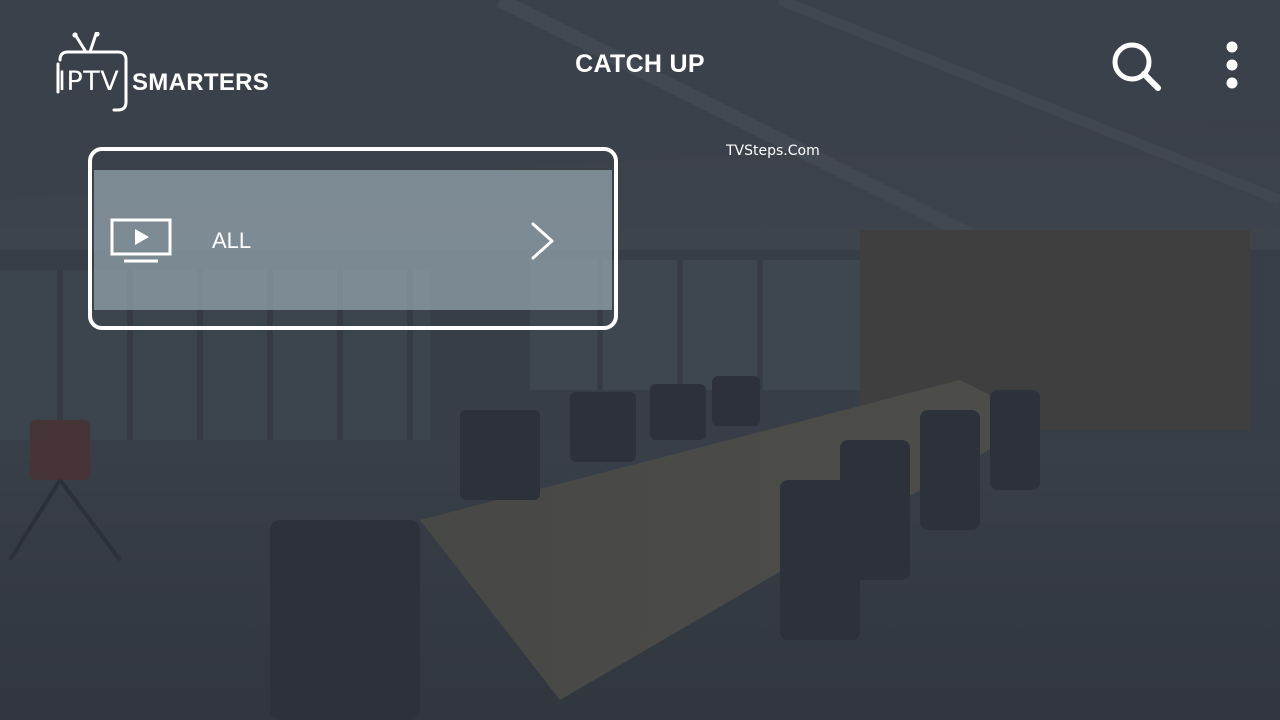 The height and width of the screenshot is (720, 1280). Describe the element at coordinates (542, 241) in the screenshot. I see `chevron-right-icon` at that location.